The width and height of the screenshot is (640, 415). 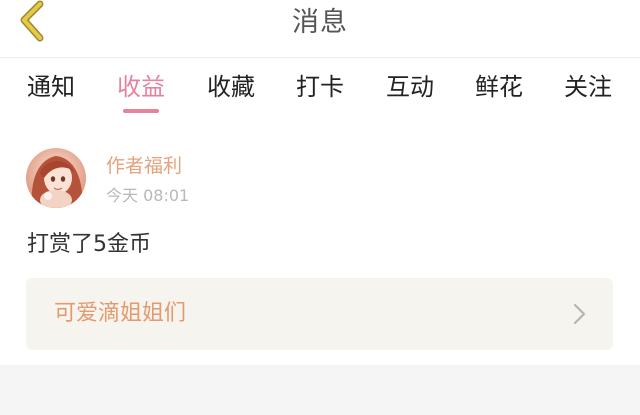 What do you see at coordinates (141, 87) in the screenshot?
I see `tab-earnings: 收益` at bounding box center [141, 87].